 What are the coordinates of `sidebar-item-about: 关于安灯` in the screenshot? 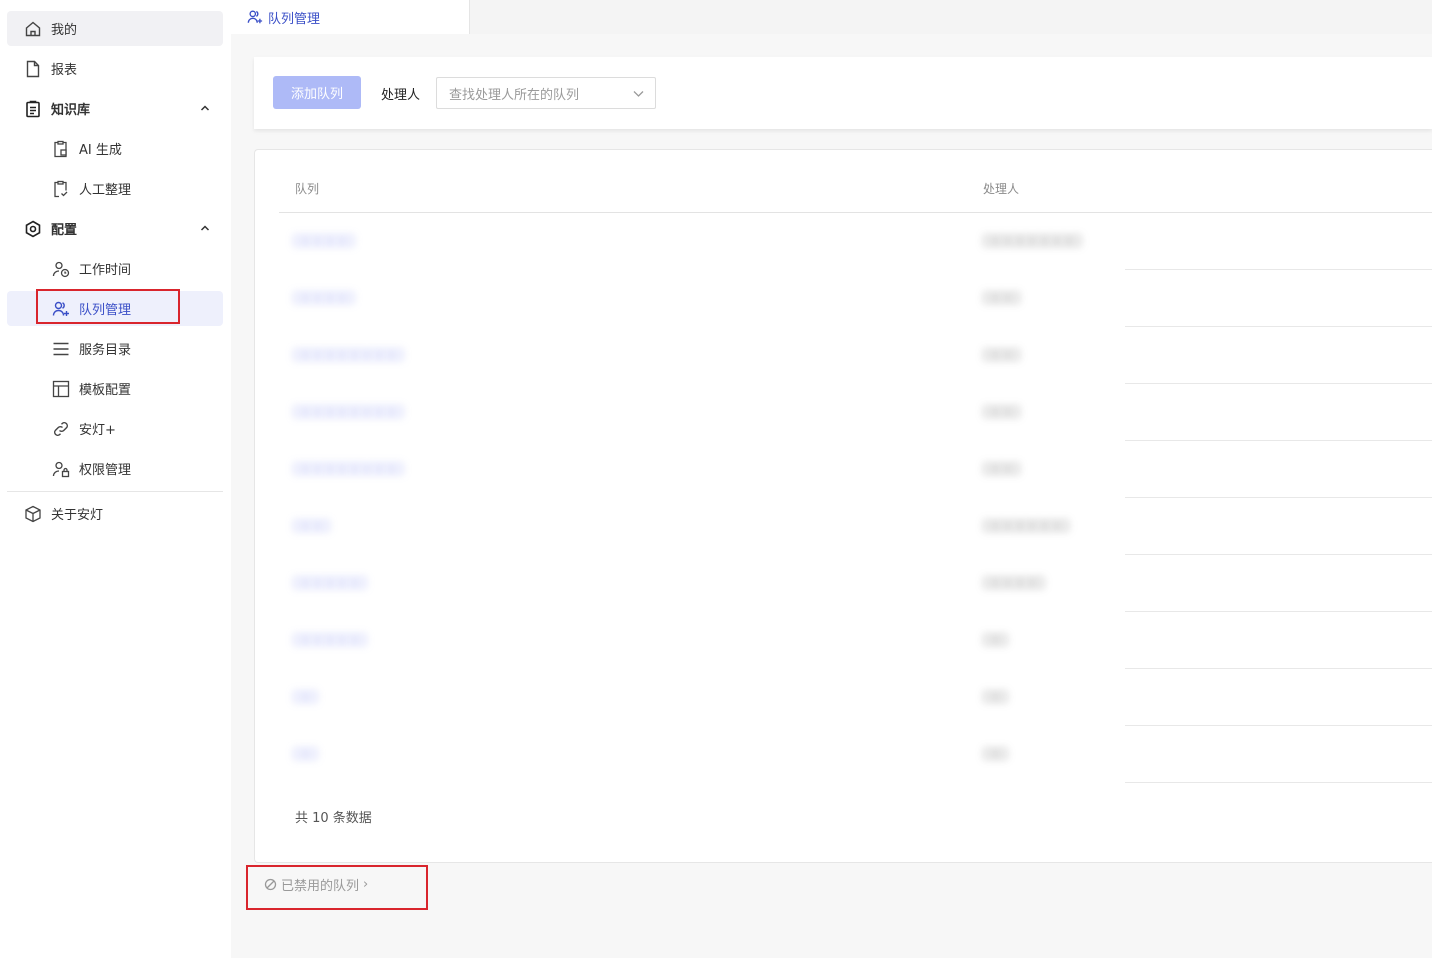 It's located at (115, 513).